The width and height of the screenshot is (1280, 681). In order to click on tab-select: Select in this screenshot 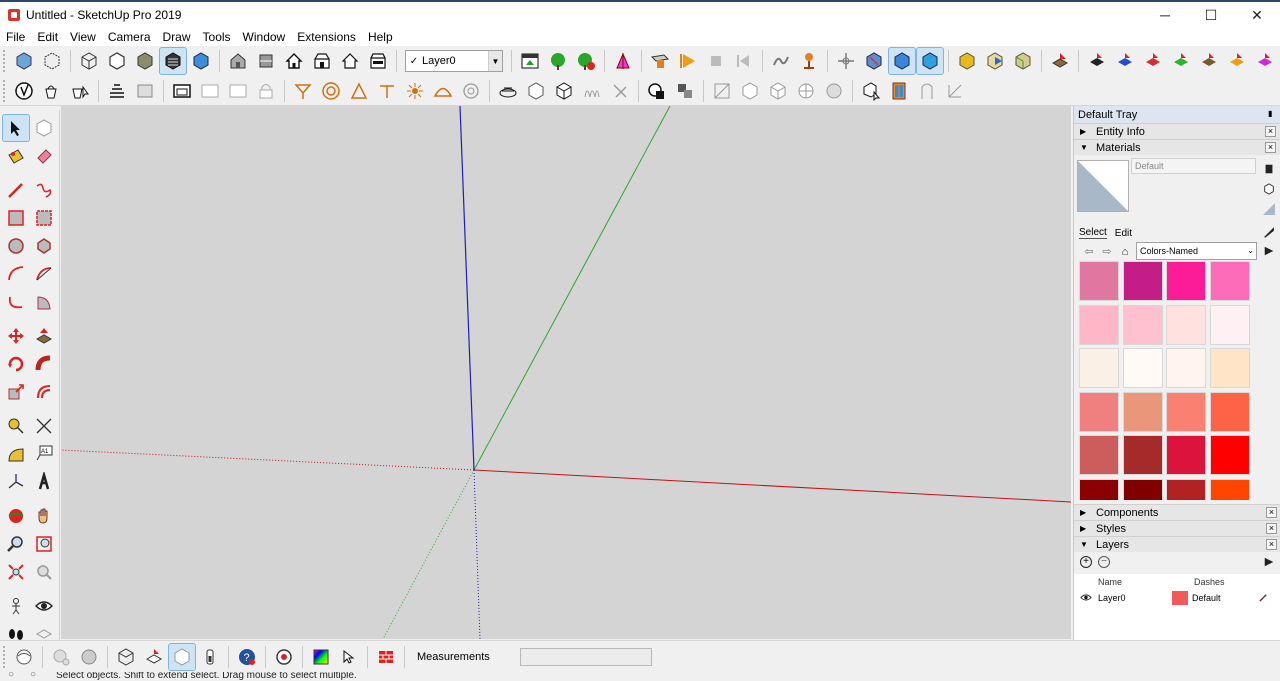, I will do `click(1093, 233)`.